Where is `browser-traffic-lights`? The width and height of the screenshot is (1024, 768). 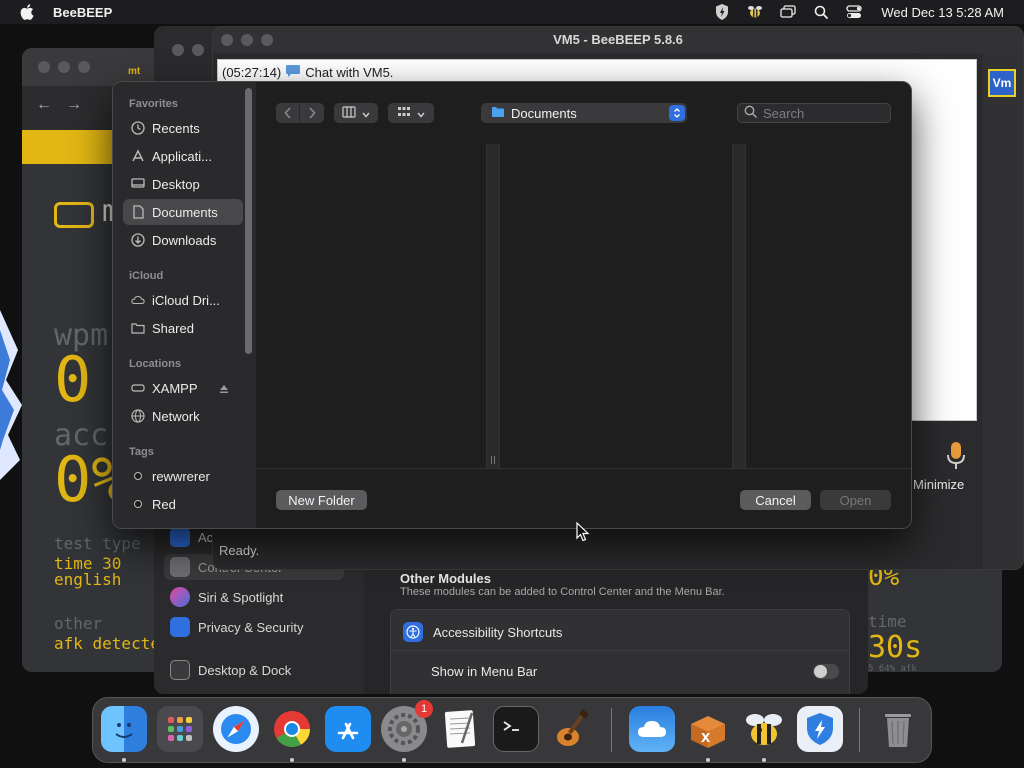
browser-traffic-lights is located at coordinates (64, 67).